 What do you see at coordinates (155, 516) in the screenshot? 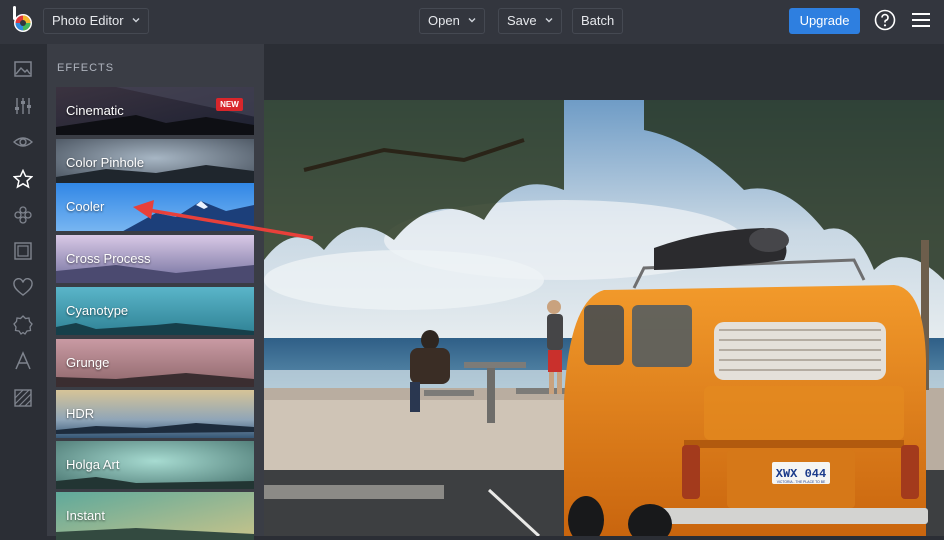
I see `effect-instant: Instant` at bounding box center [155, 516].